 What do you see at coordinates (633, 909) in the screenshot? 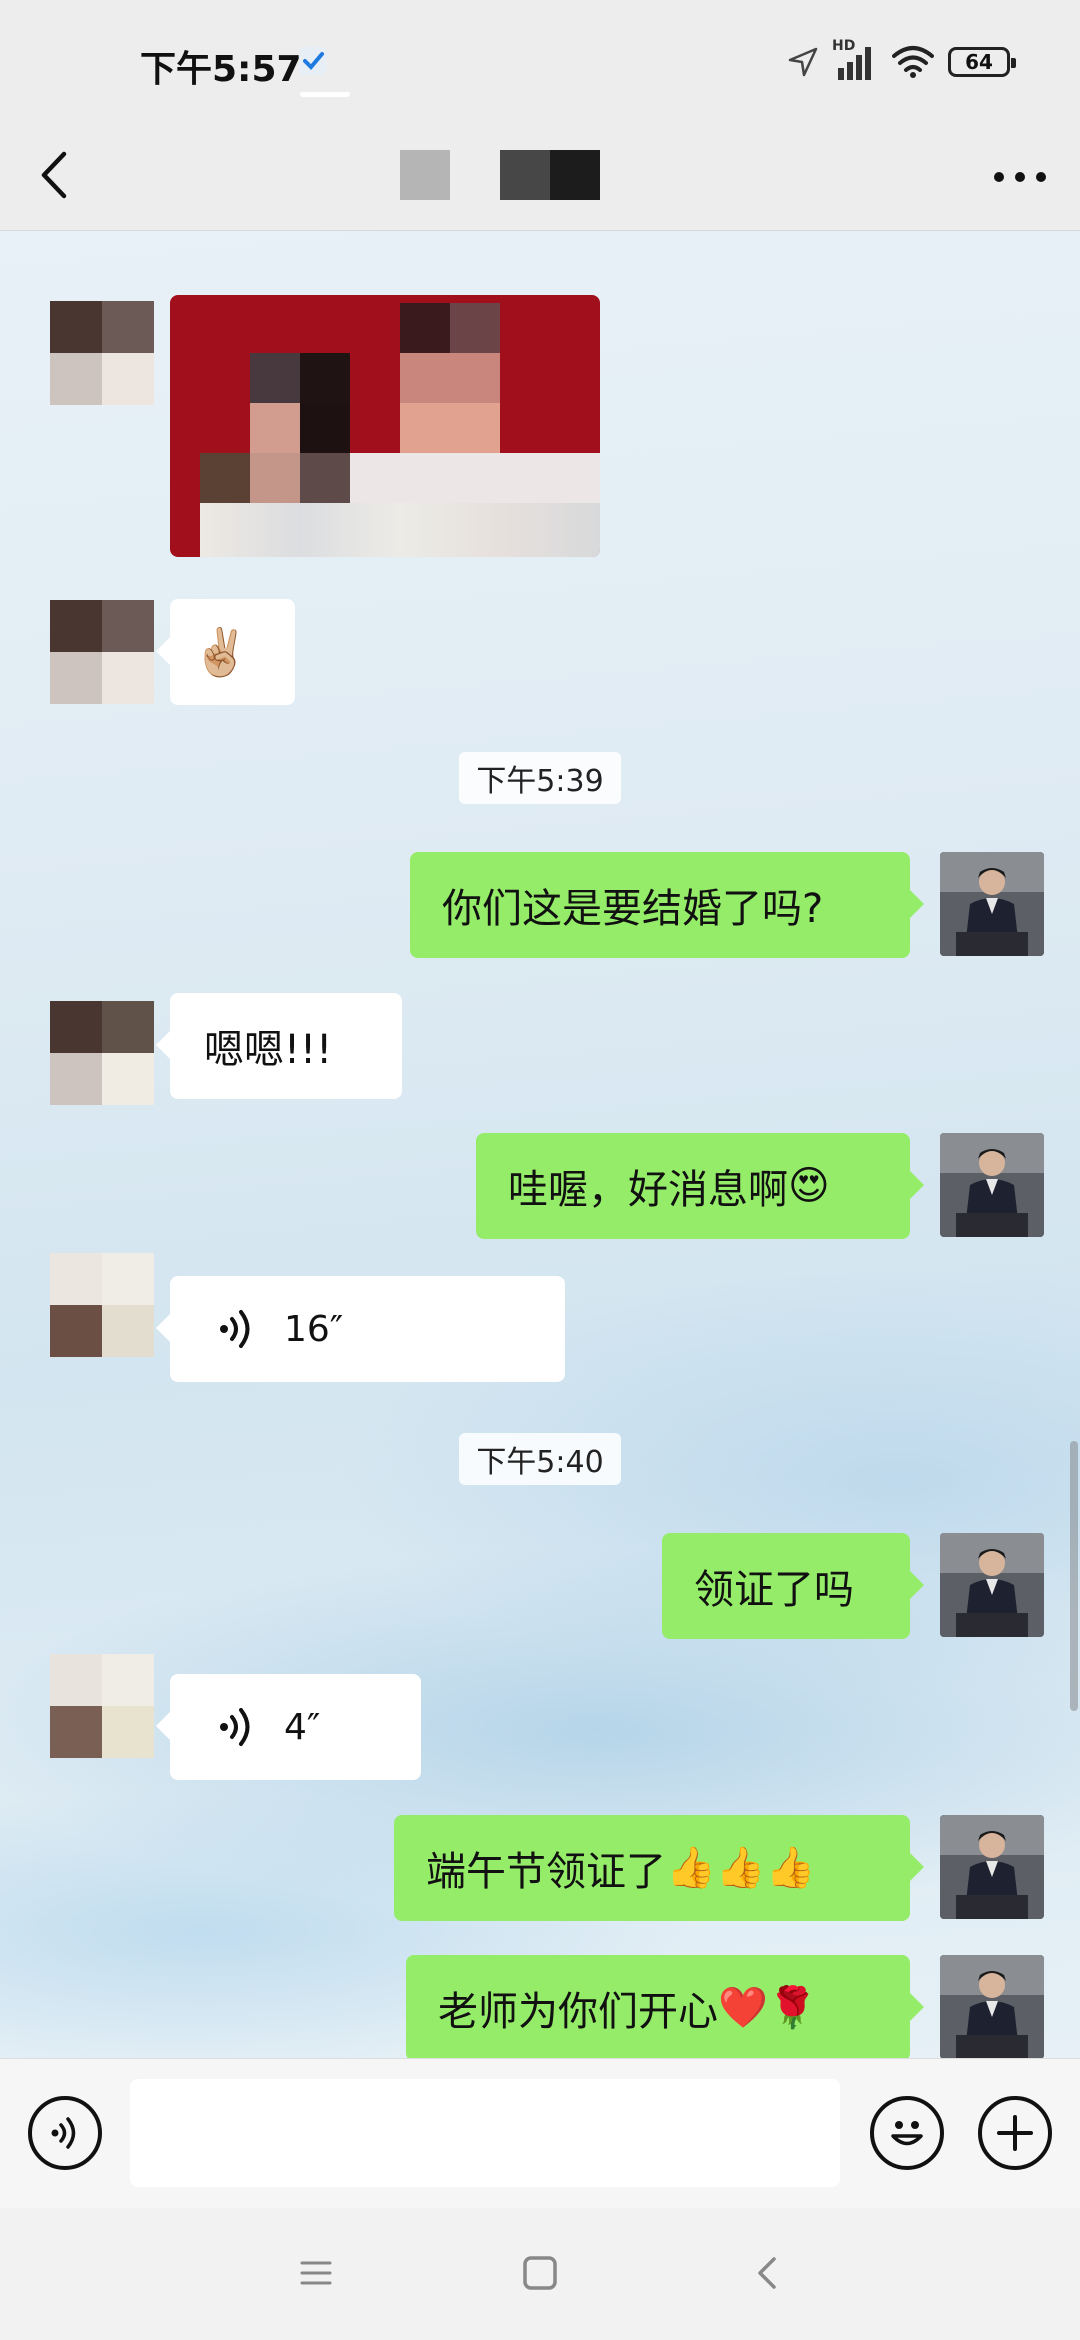
I see `message-text: 你们这是要结婚了吗?` at bounding box center [633, 909].